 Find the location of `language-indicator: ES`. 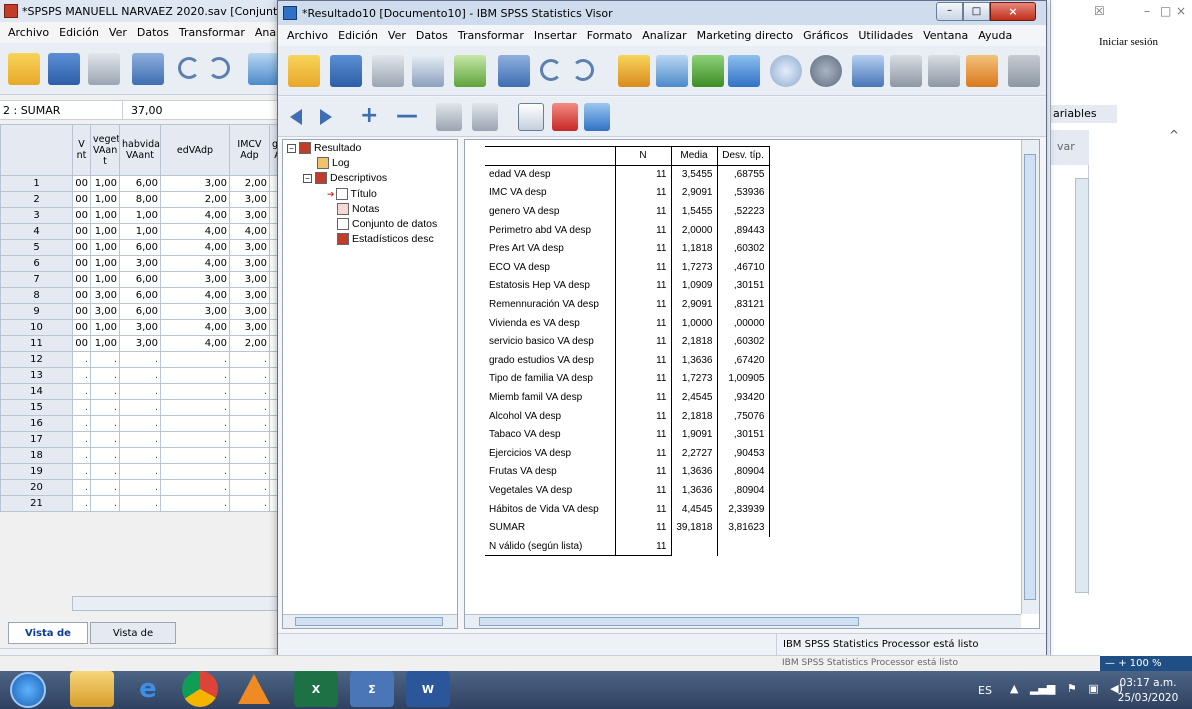

language-indicator: ES is located at coordinates (985, 690).